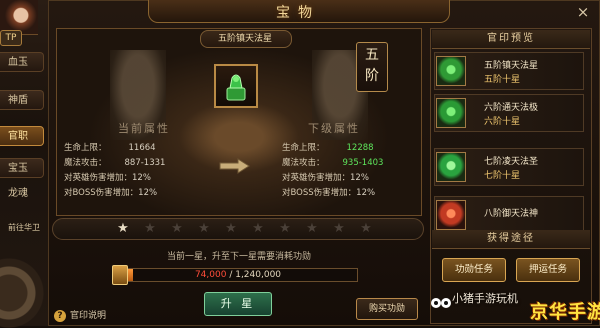  Describe the element at coordinates (511, 214) in the screenshot. I see `preview-item-name: 八阶御天法神` at that location.